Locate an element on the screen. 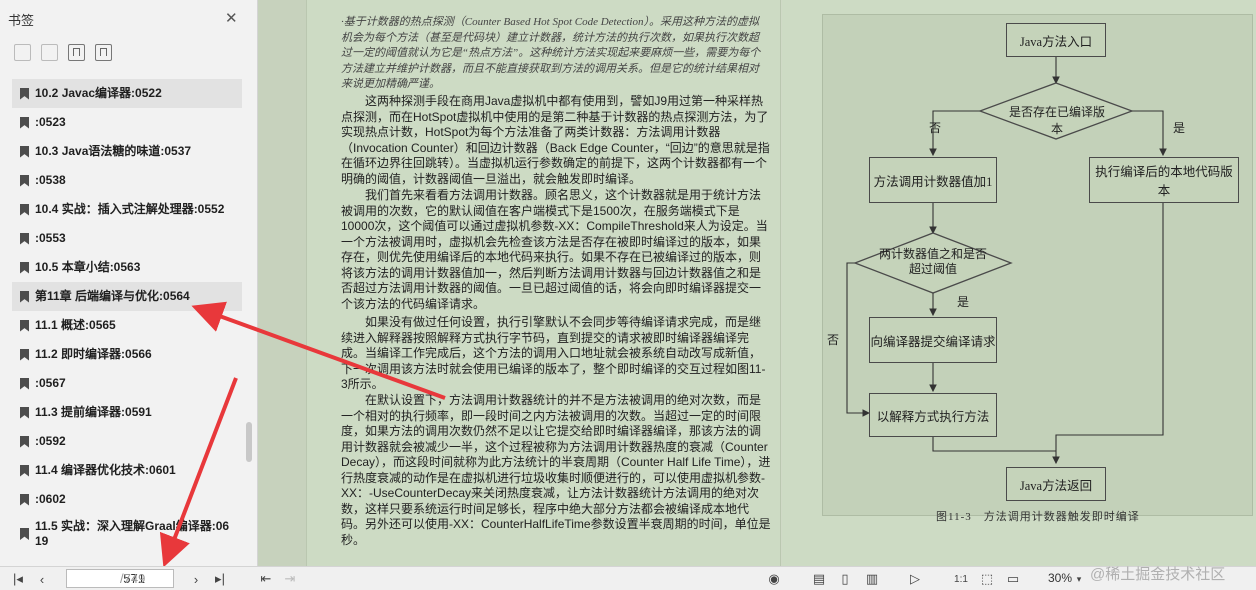 The image size is (1256, 590). bookmark-item-current: 第11章 后端编译与优化:0564 is located at coordinates (127, 296).